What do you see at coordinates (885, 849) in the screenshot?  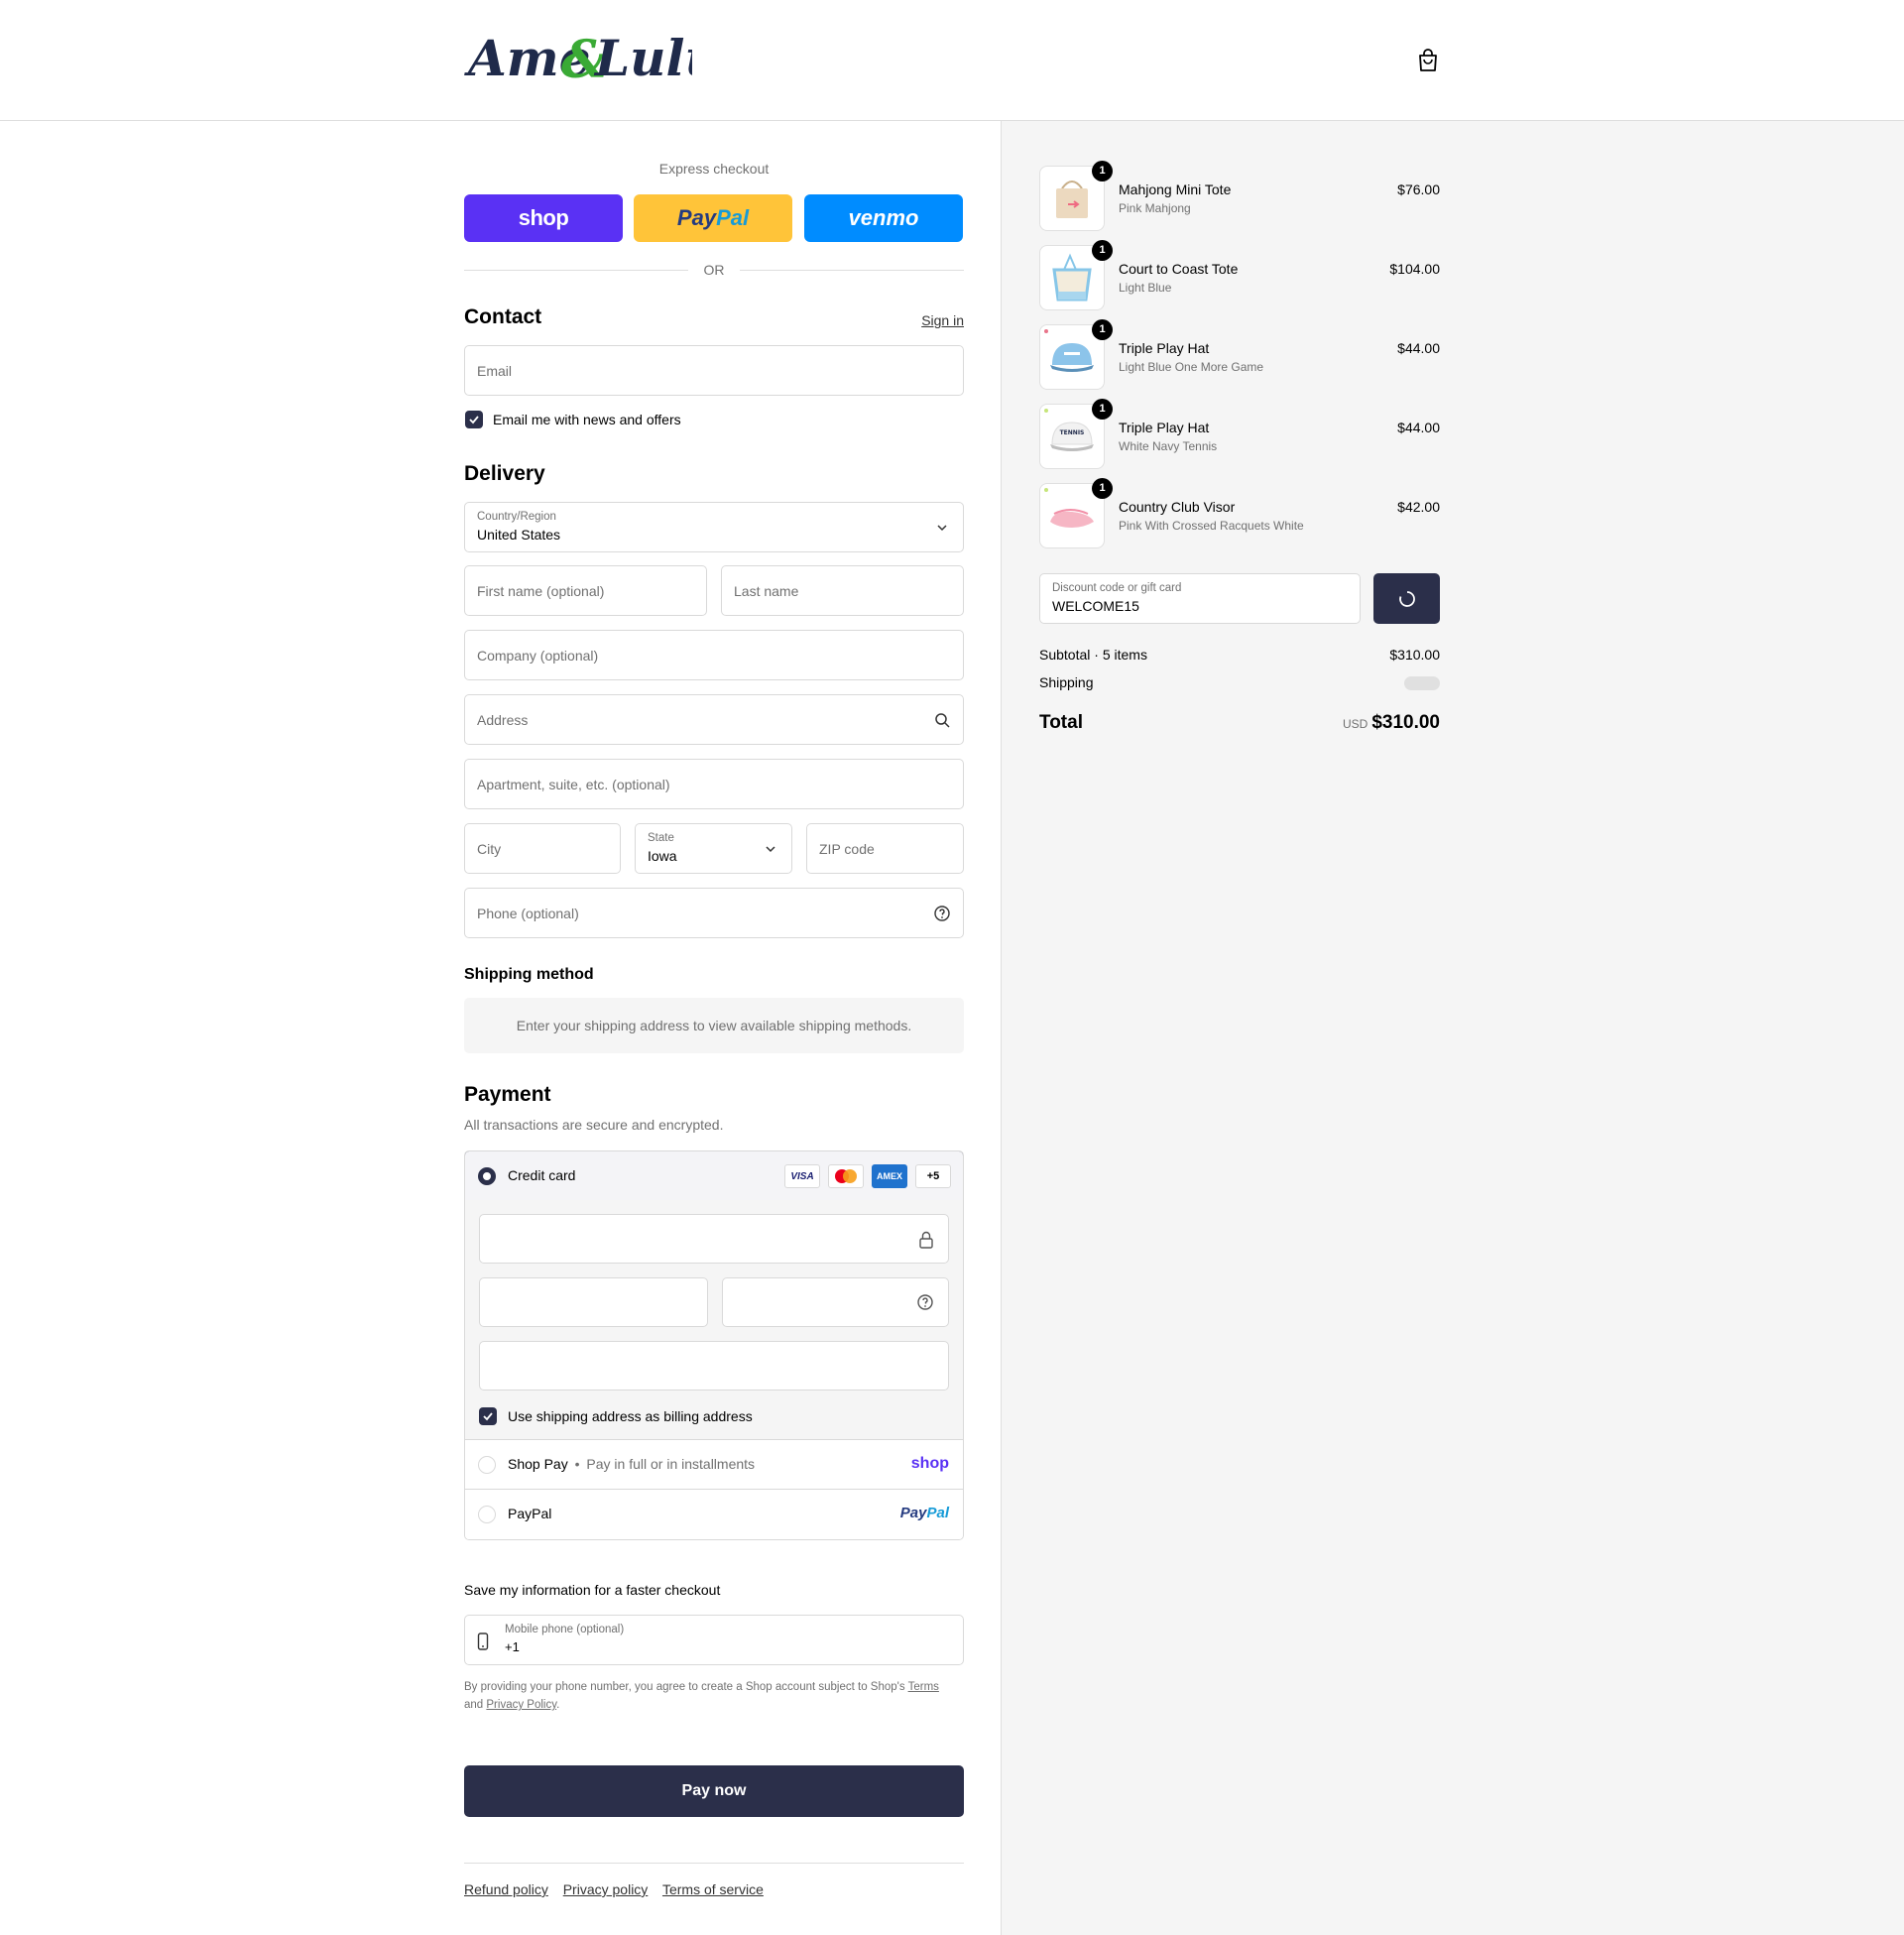 I see `zip-field: ZIP code` at bounding box center [885, 849].